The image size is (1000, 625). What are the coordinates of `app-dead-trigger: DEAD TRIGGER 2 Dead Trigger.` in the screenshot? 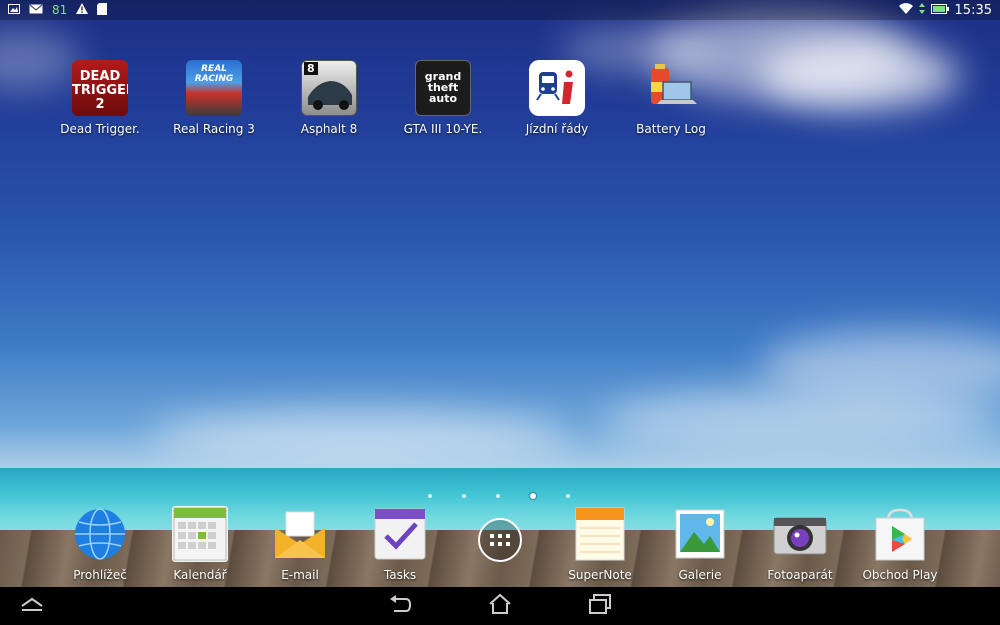 It's located at (100, 98).